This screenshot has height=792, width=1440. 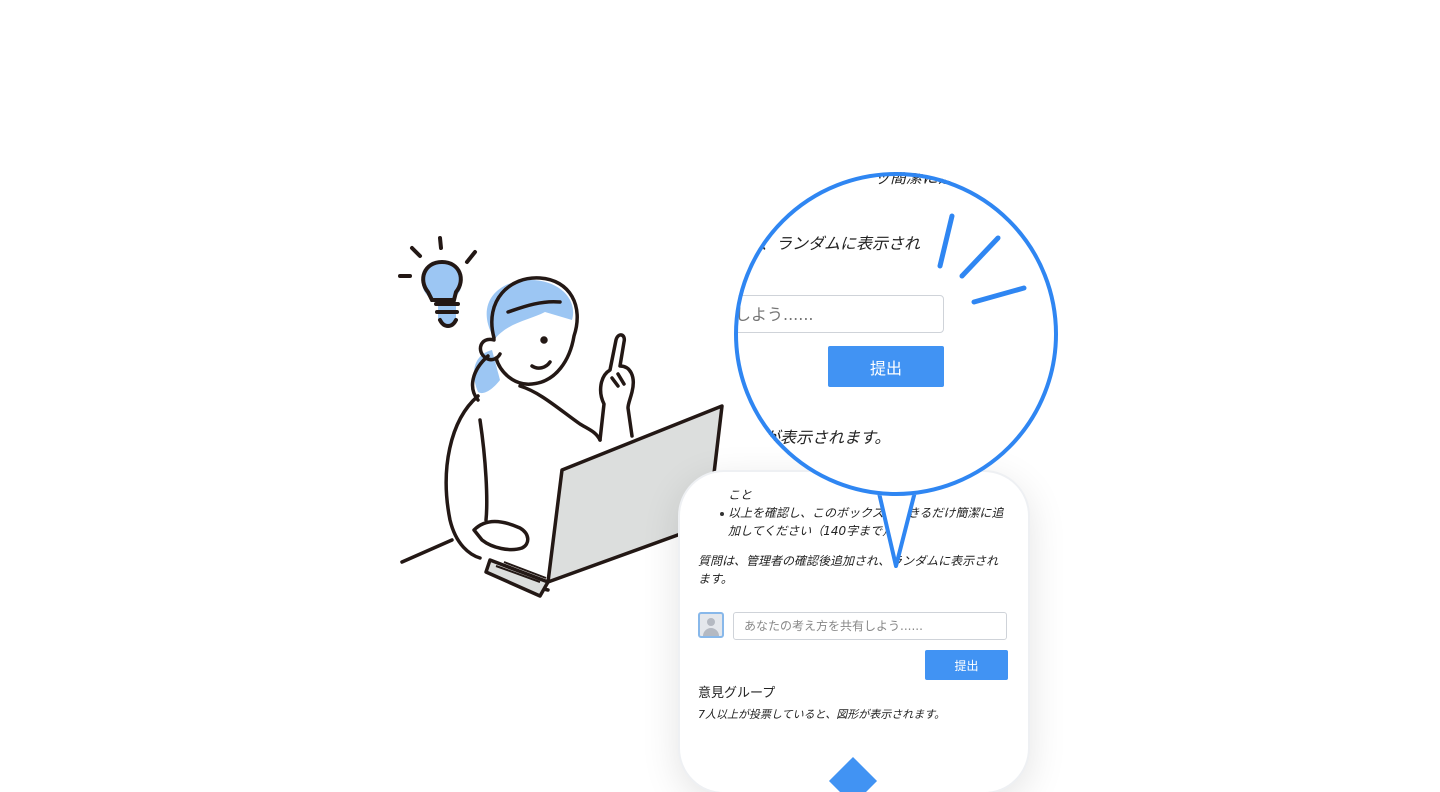 What do you see at coordinates (866, 513) in the screenshot?
I see `bullet-line-1: 以上を確認し、このボックスにできるだけ簡潔に追` at bounding box center [866, 513].